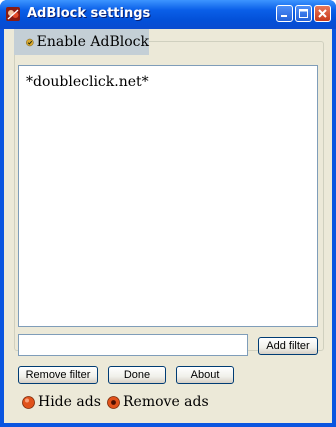 This screenshot has width=336, height=427. Describe the element at coordinates (58, 375) in the screenshot. I see `remove-filter-button: Remove filter` at that location.